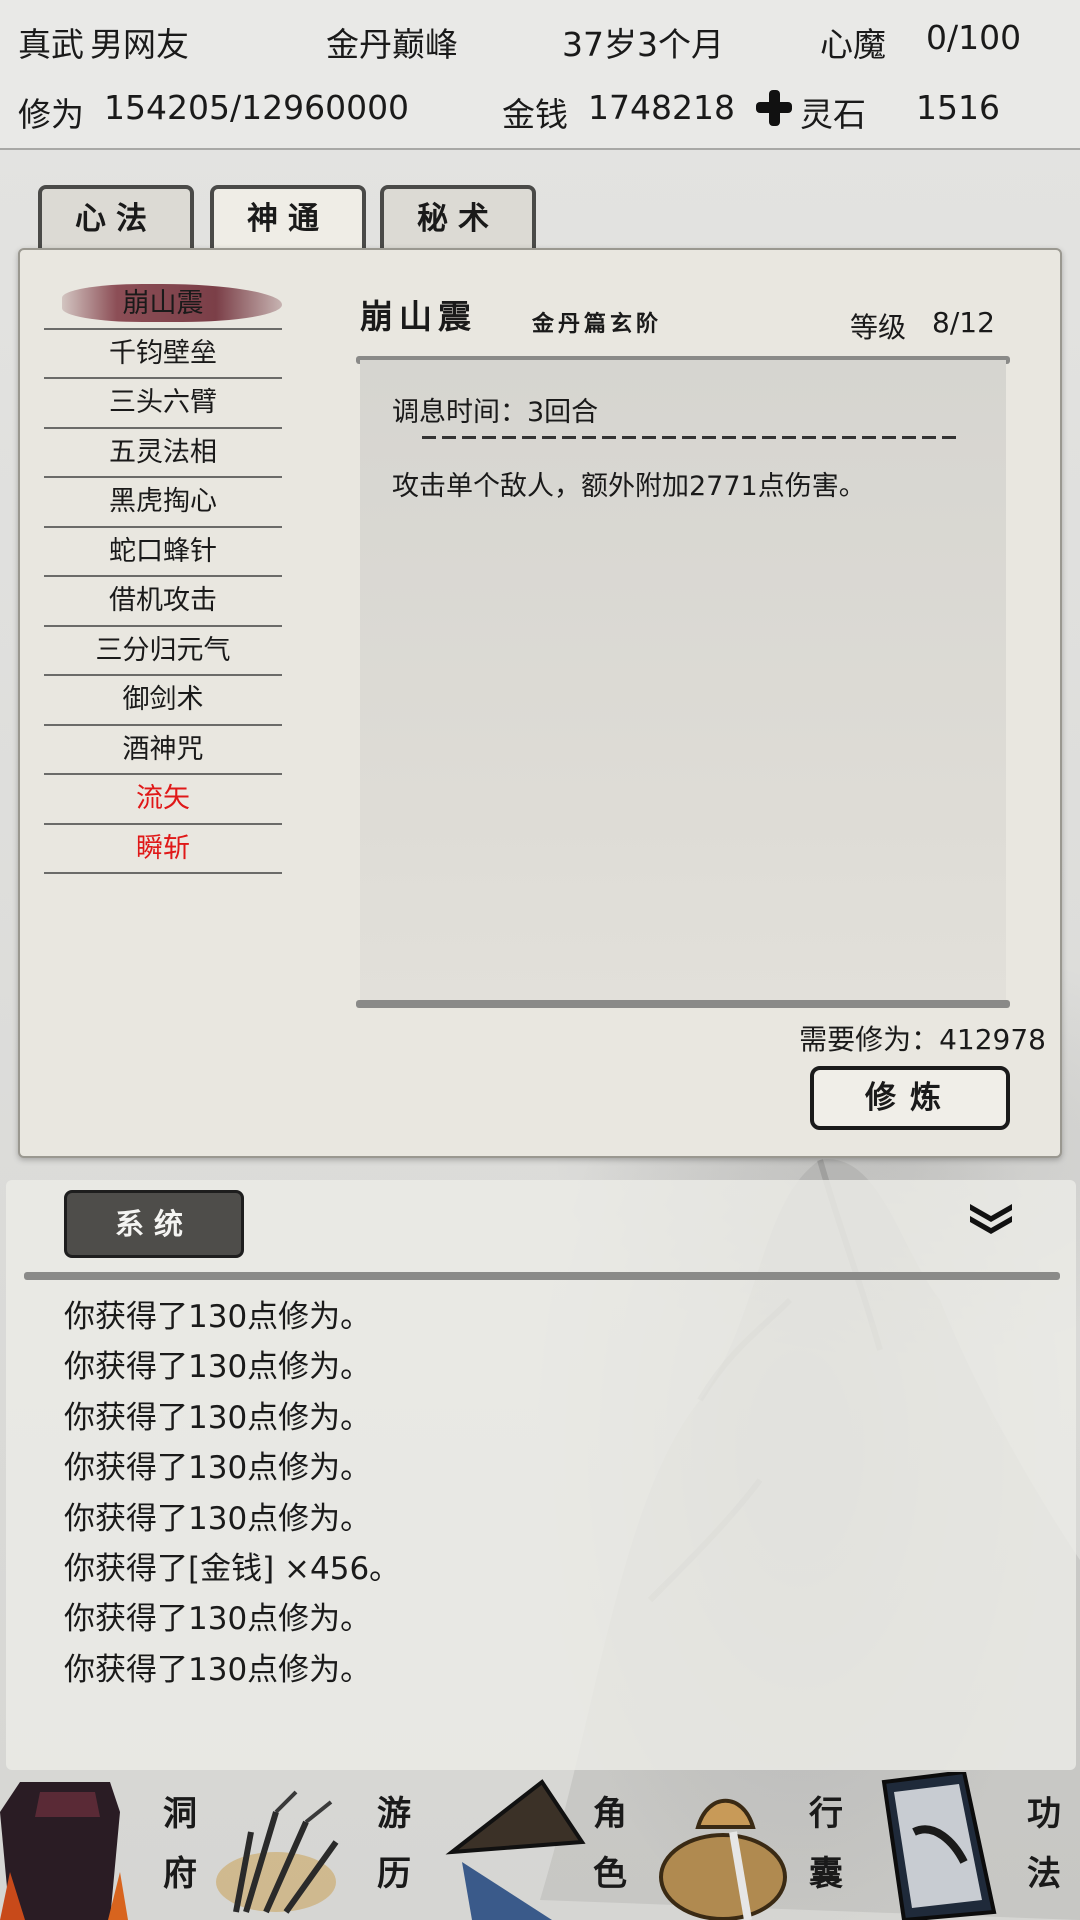 The width and height of the screenshot is (1080, 1920). Describe the element at coordinates (597, 324) in the screenshot. I see `skill-subtitle: 金丹篇玄阶` at that location.